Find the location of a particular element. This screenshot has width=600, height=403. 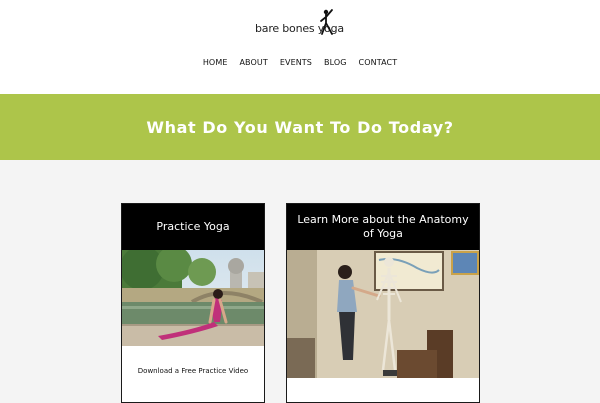

card-title: Learn More about the Anatomy of Yoga is located at coordinates (383, 227).